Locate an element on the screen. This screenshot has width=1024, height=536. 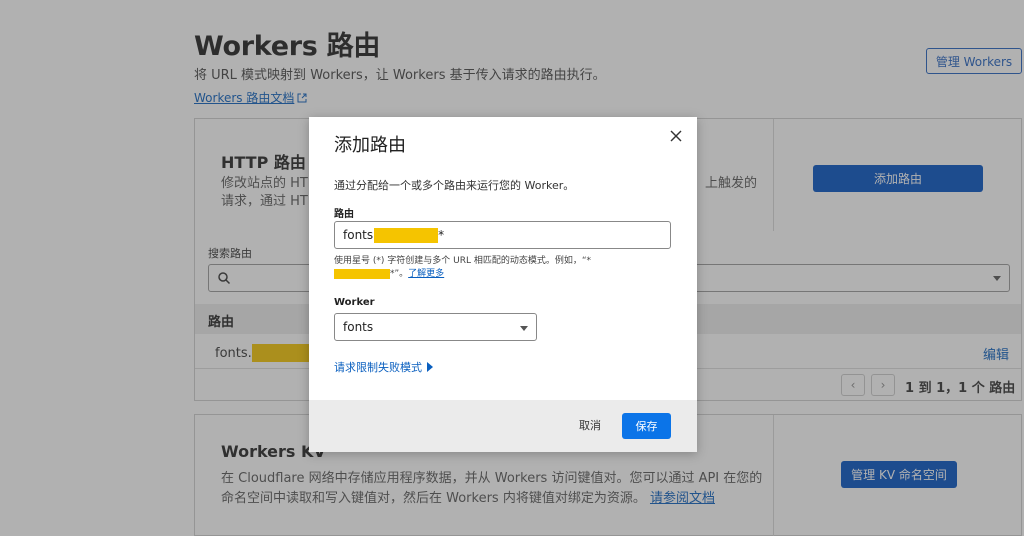
worker-select-value: fonts is located at coordinates (358, 327).